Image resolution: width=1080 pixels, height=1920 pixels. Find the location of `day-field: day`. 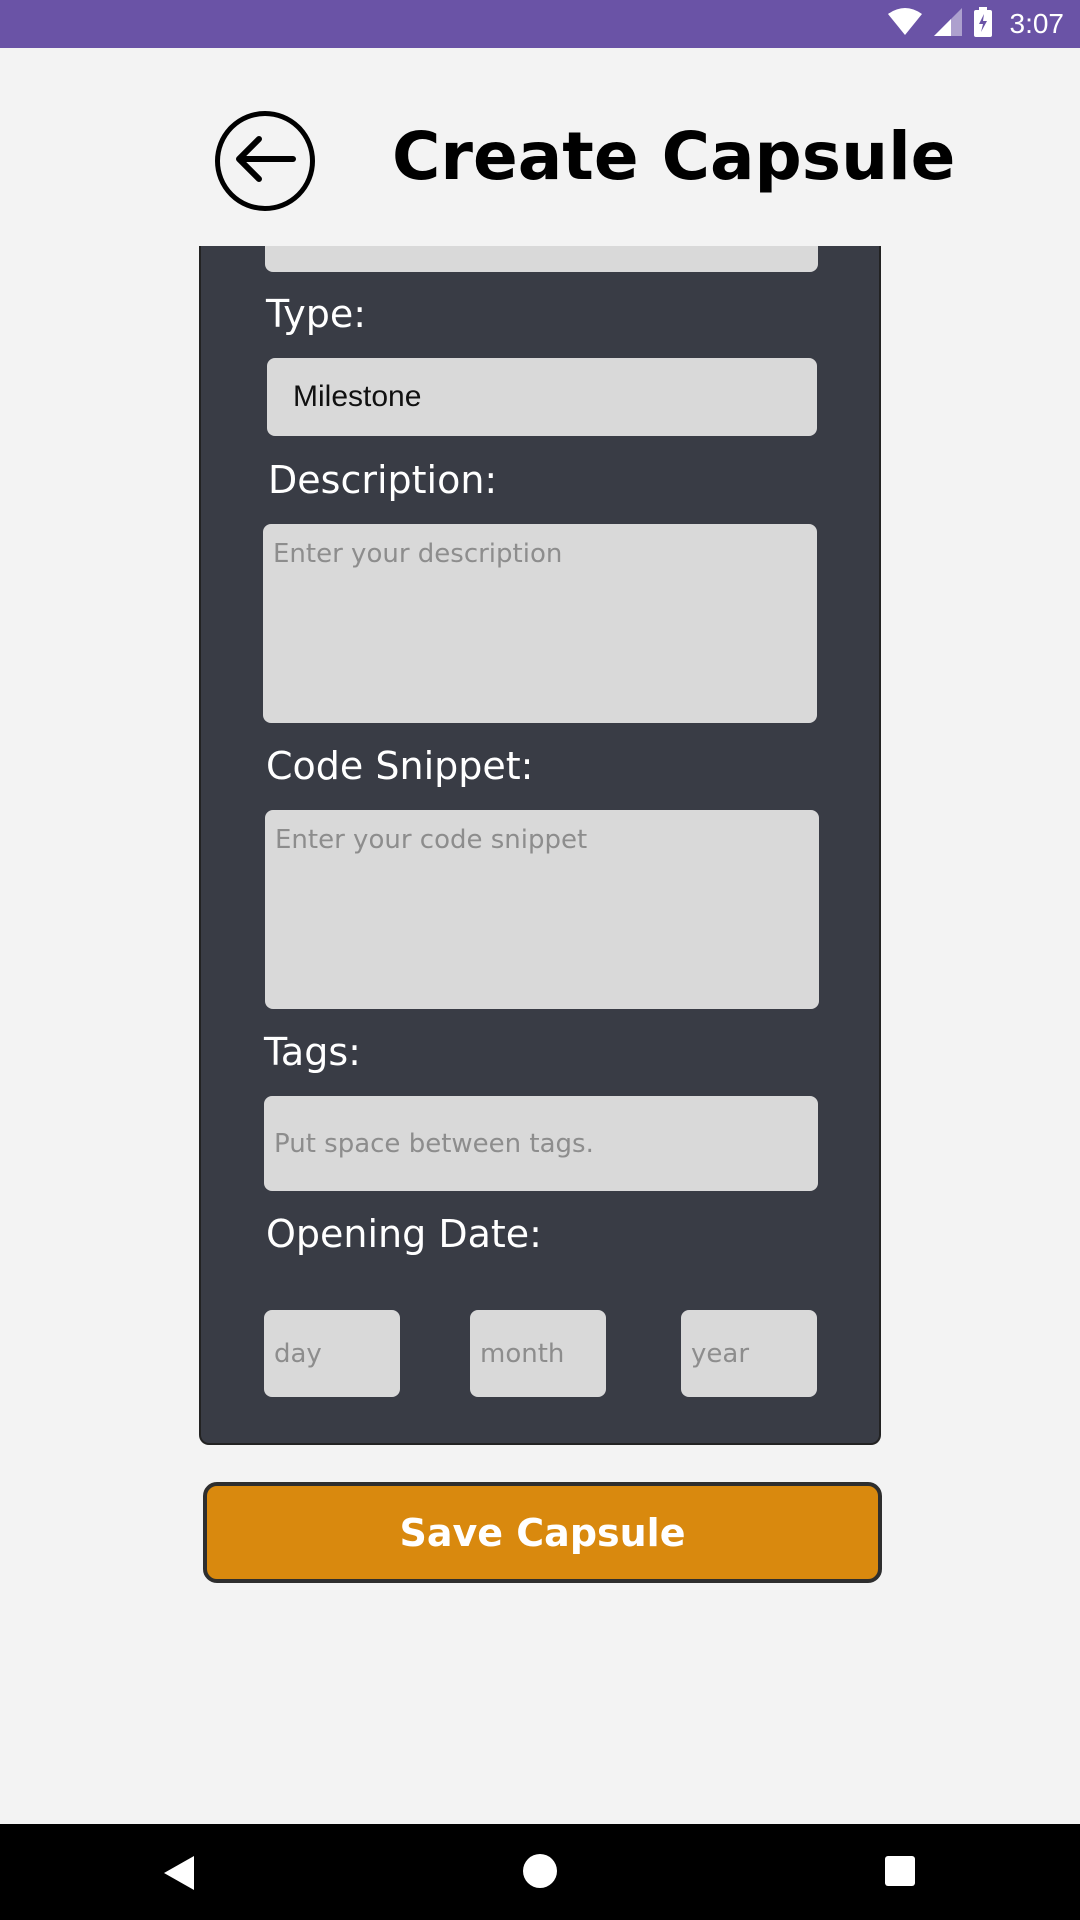

day-field: day is located at coordinates (332, 1353).